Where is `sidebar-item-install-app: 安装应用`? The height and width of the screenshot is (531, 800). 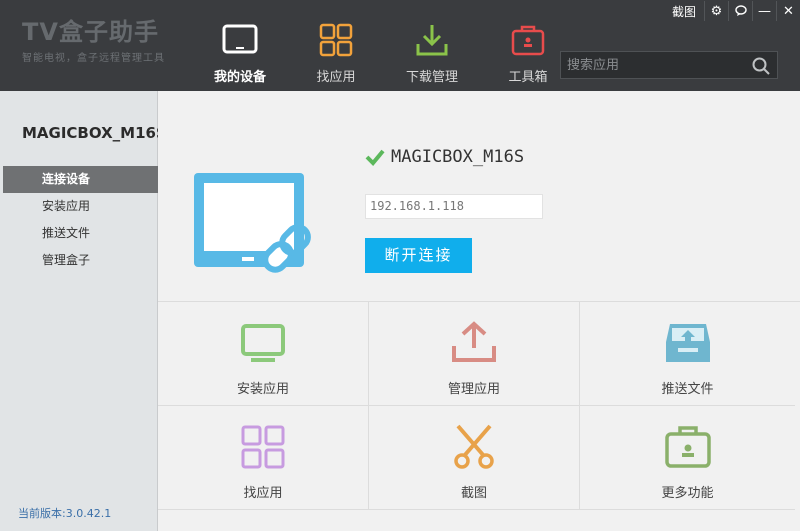 sidebar-item-install-app: 安装应用 is located at coordinates (80, 206).